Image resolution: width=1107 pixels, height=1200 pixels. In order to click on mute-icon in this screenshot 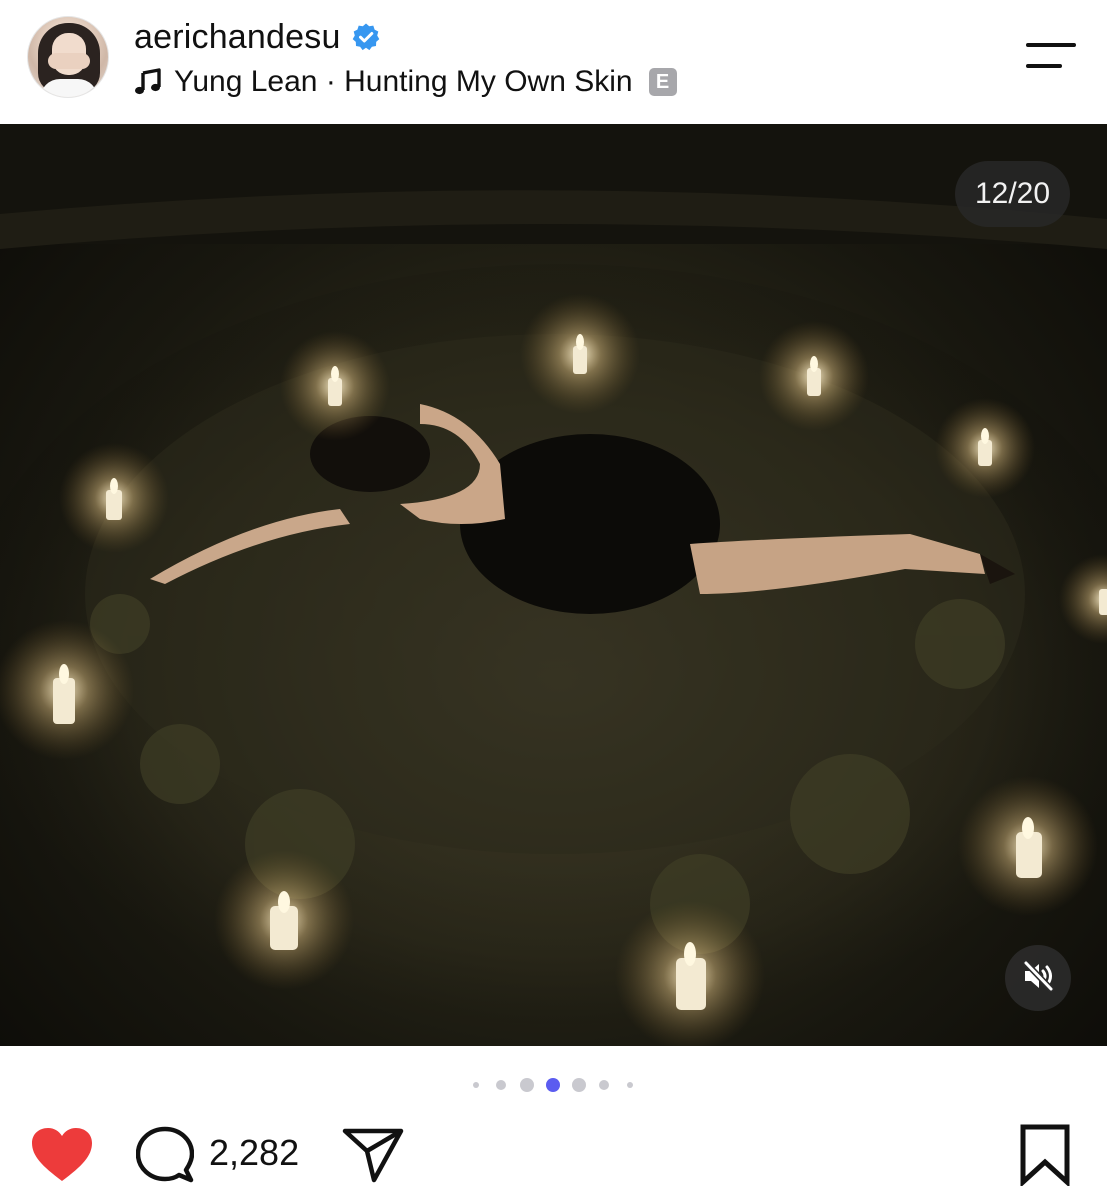, I will do `click(1038, 978)`.